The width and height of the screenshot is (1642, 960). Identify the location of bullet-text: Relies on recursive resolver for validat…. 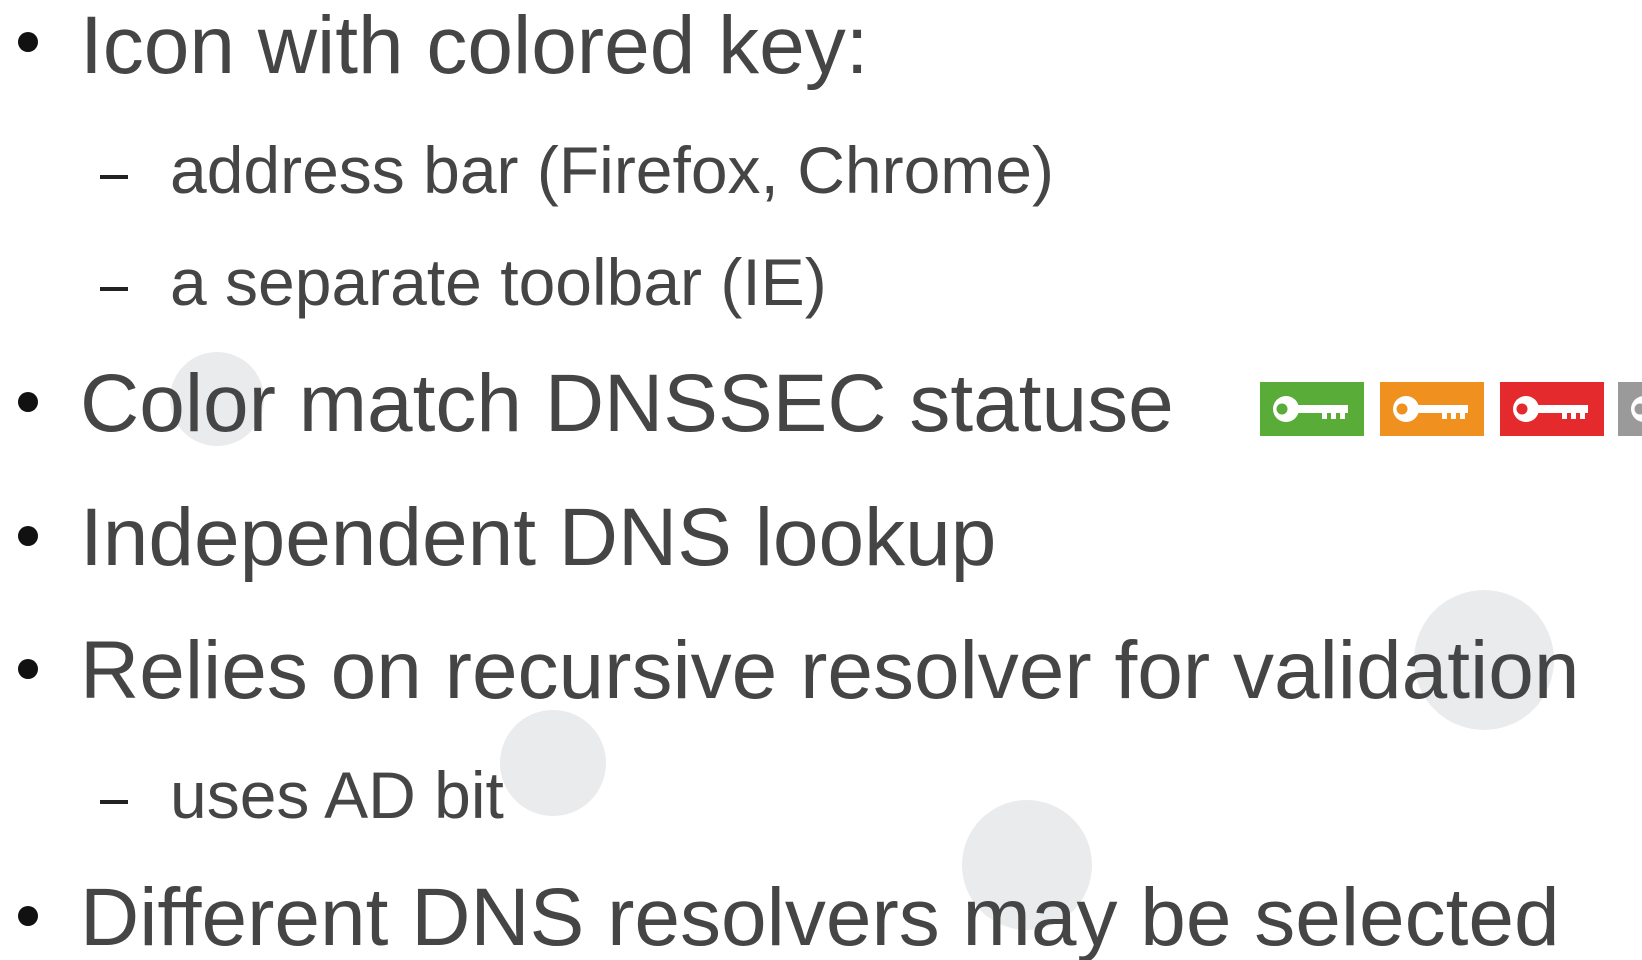
(830, 670).